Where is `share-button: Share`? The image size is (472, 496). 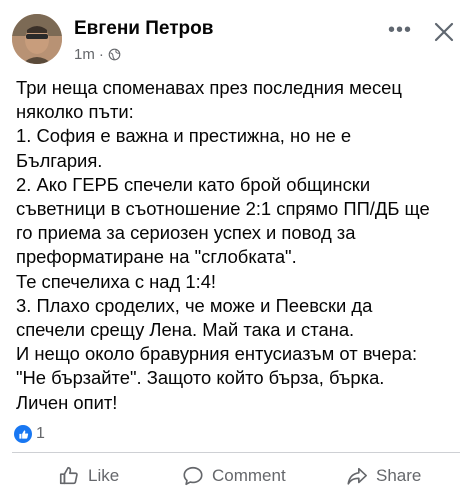
share-button: Share is located at coordinates (383, 476).